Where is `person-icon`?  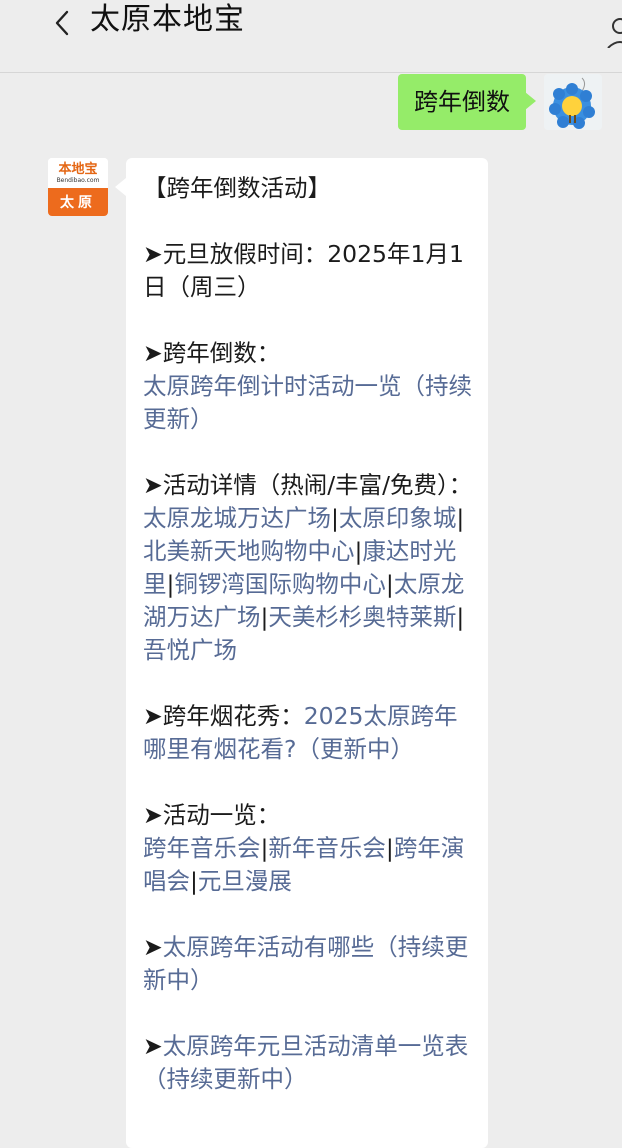
person-icon is located at coordinates (614, 33).